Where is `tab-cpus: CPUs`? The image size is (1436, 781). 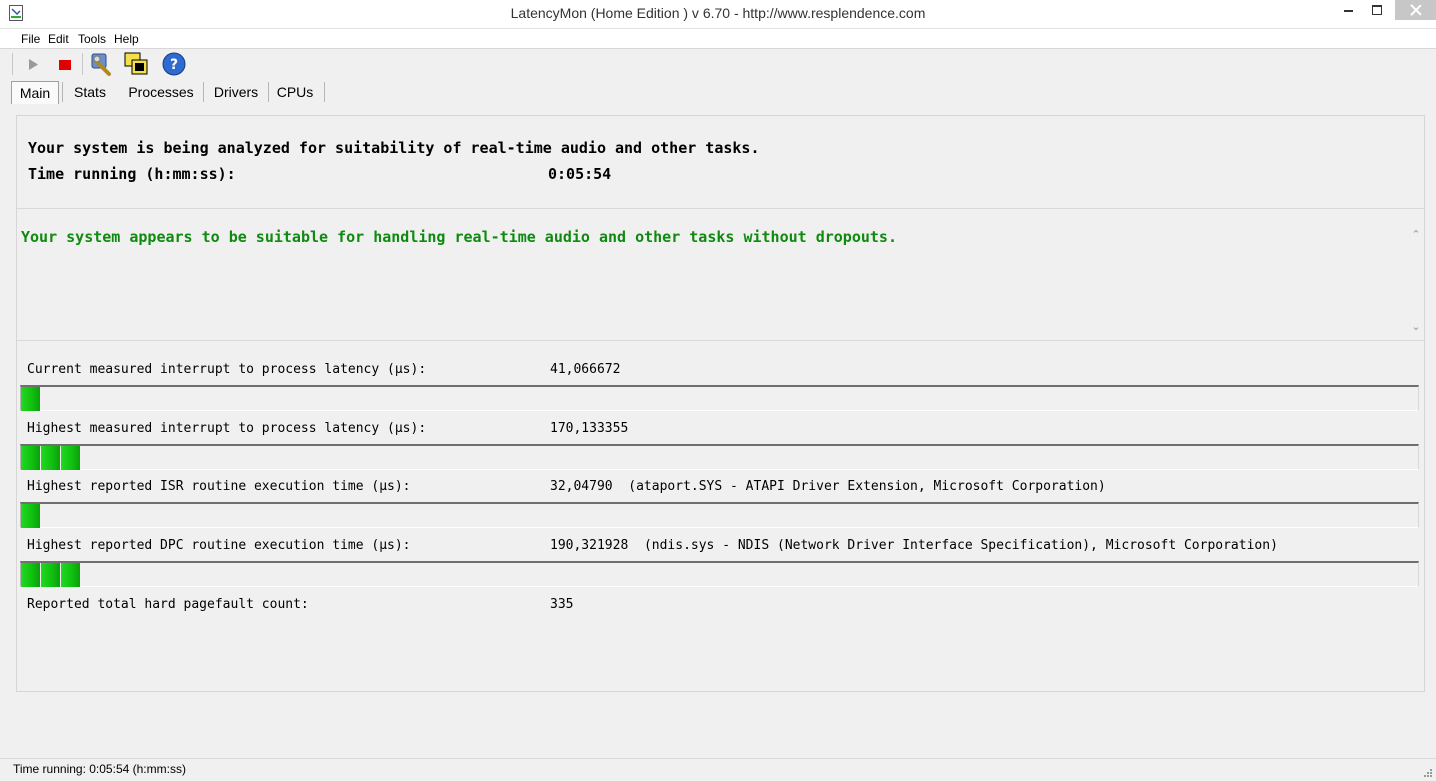
tab-cpus: CPUs is located at coordinates (295, 92).